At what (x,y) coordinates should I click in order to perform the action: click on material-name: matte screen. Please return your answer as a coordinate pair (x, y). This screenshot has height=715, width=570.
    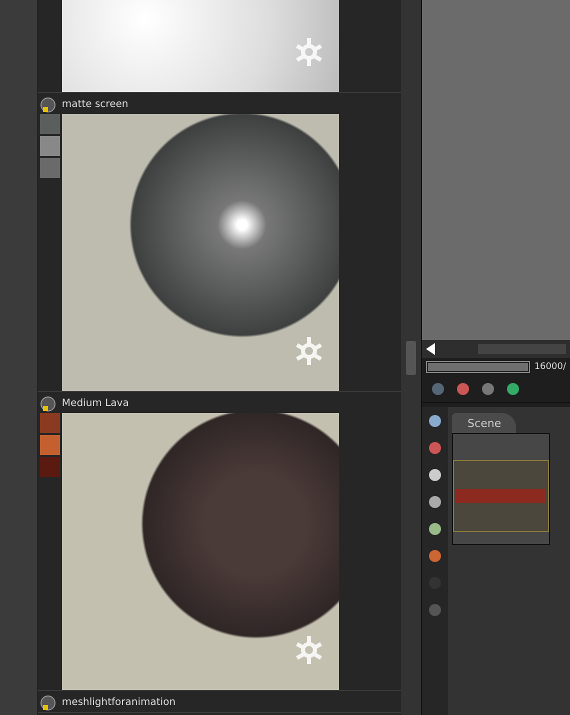
    Looking at the image, I should click on (95, 104).